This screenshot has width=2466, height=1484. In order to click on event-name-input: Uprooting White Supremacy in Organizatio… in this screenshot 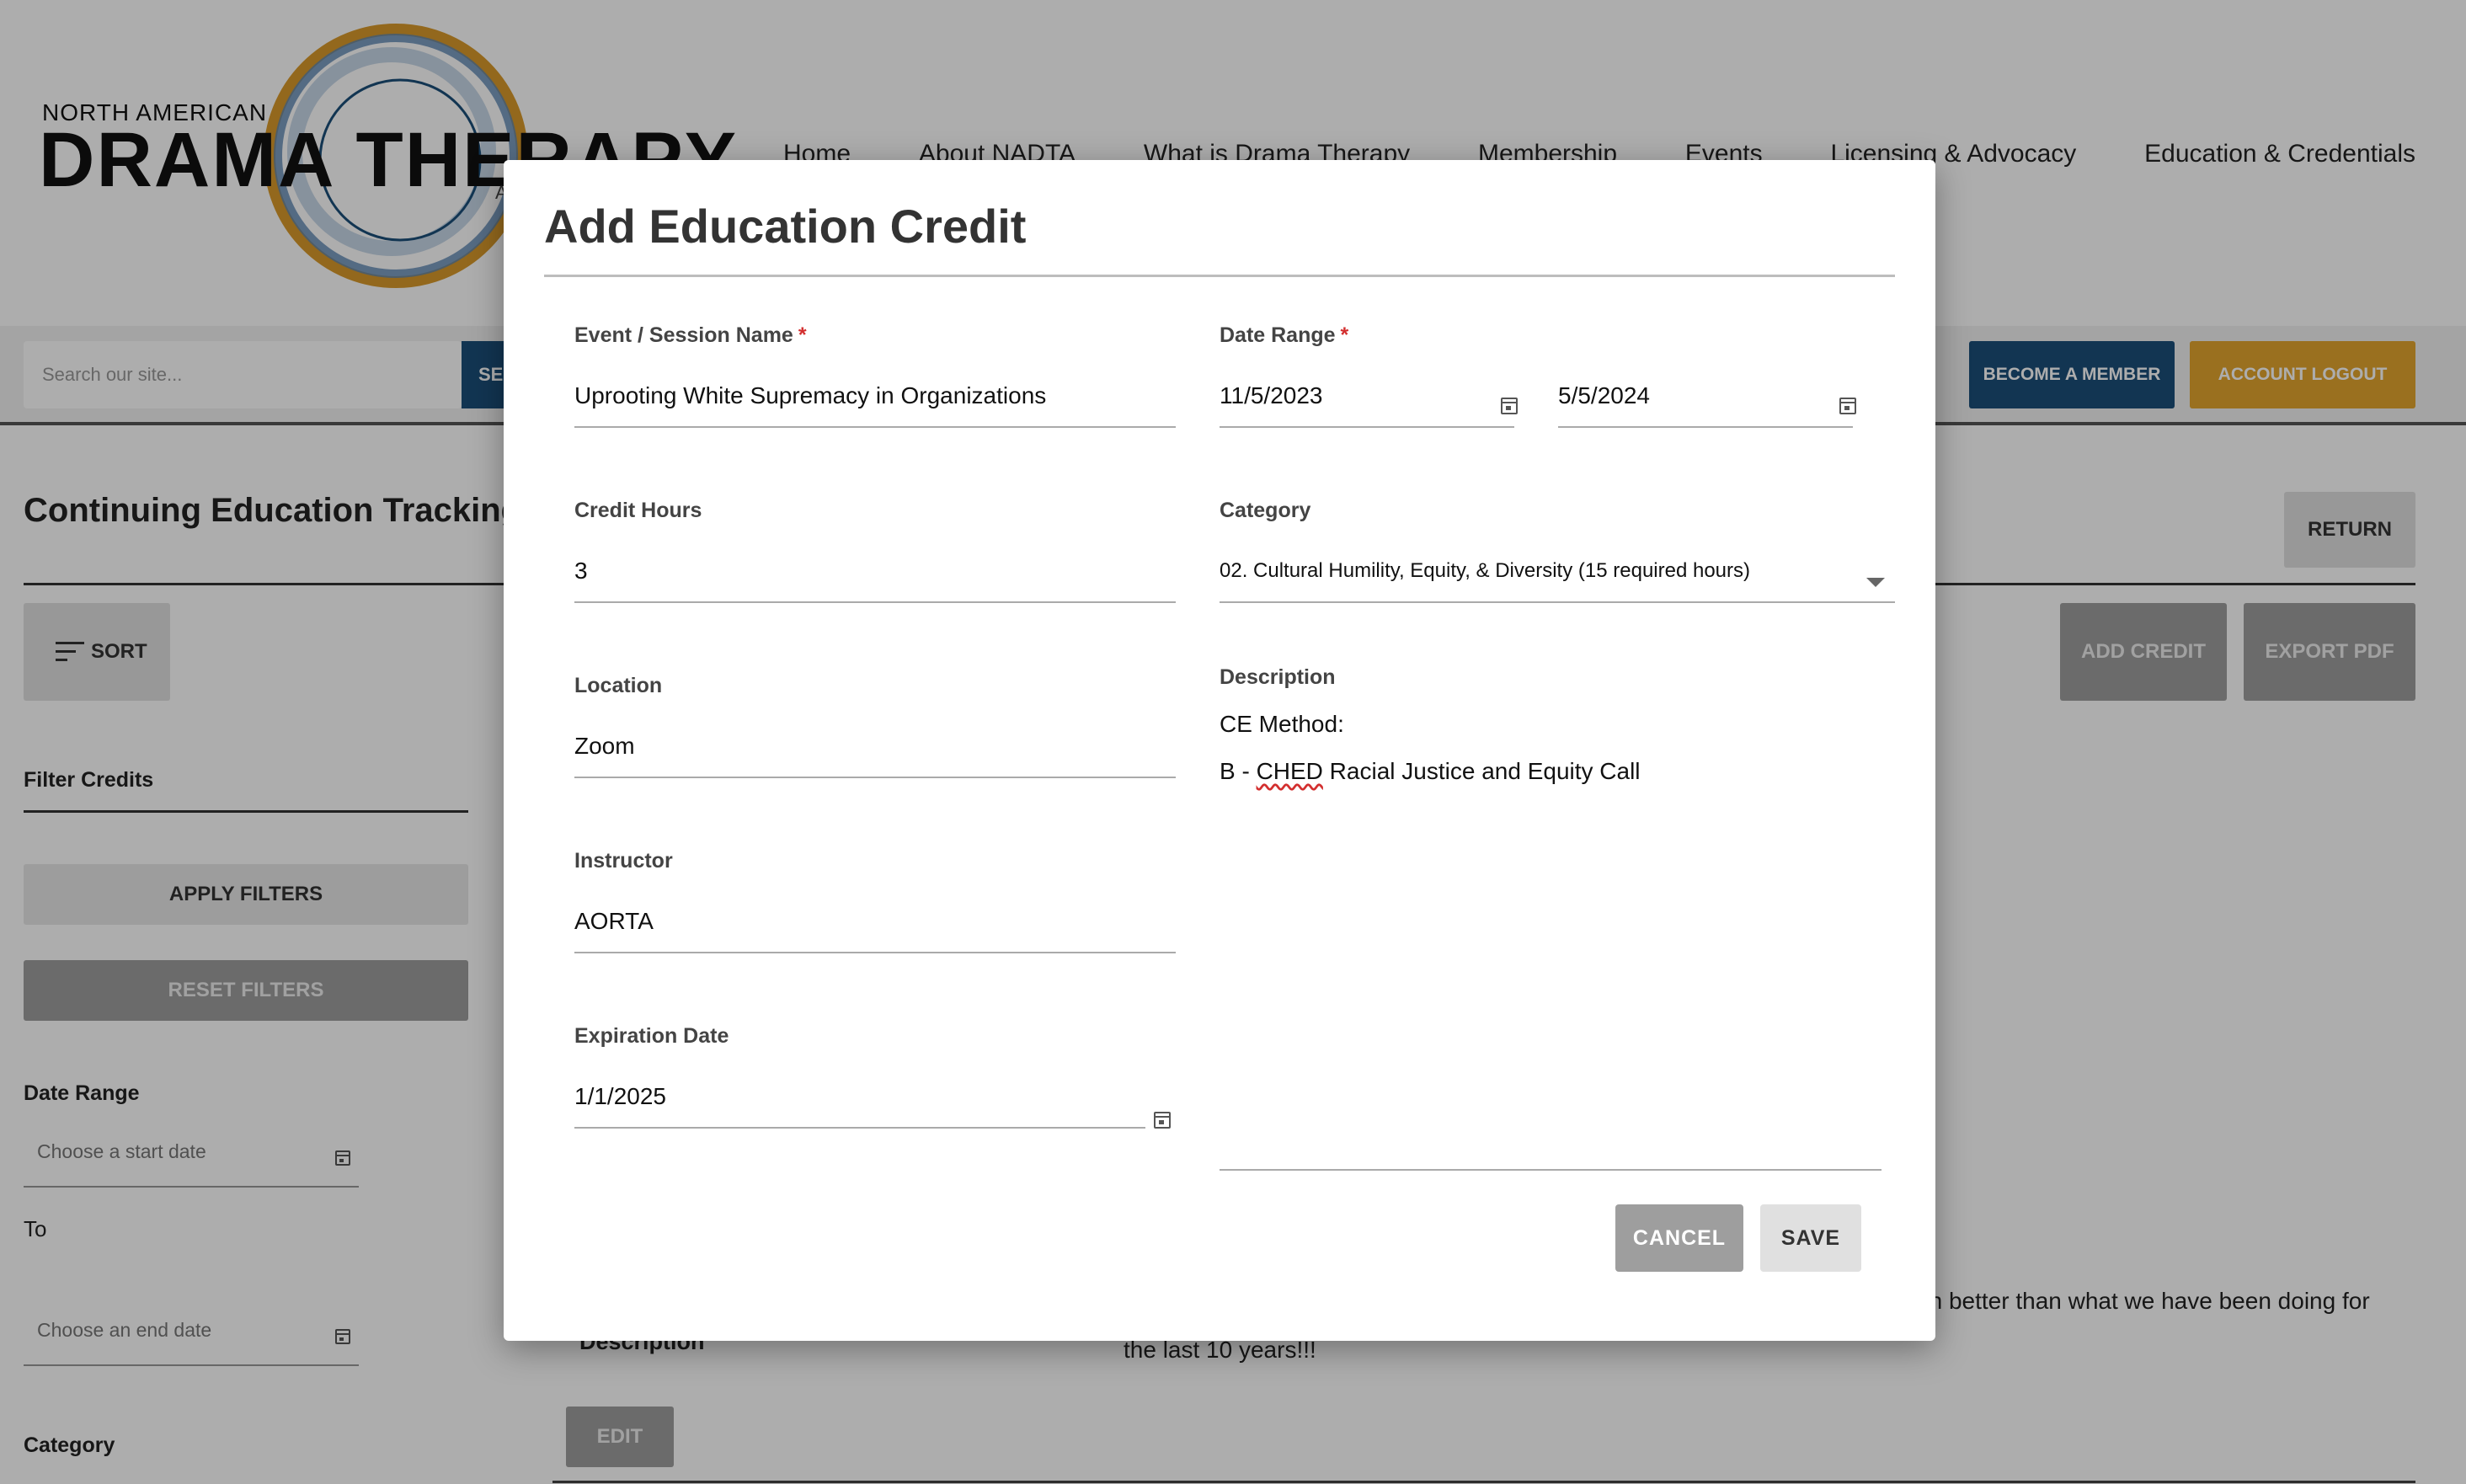, I will do `click(875, 401)`.